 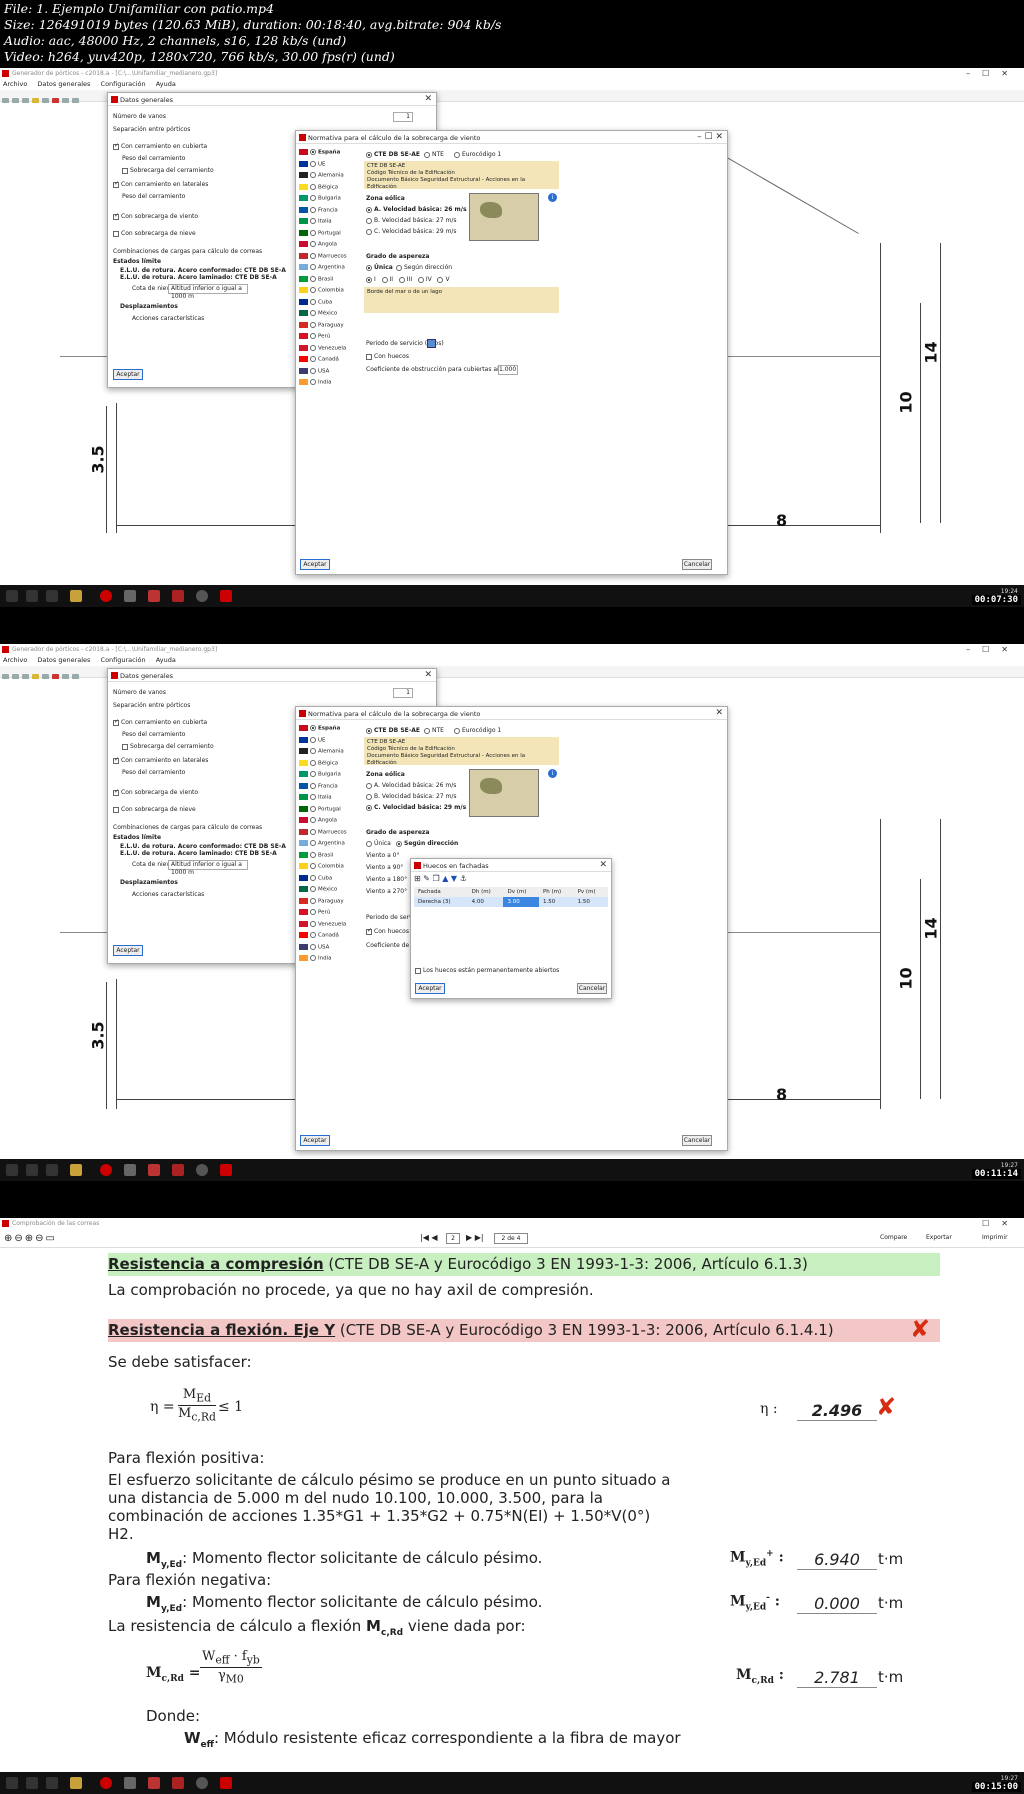 What do you see at coordinates (32, 1783) in the screenshot?
I see `search-icon` at bounding box center [32, 1783].